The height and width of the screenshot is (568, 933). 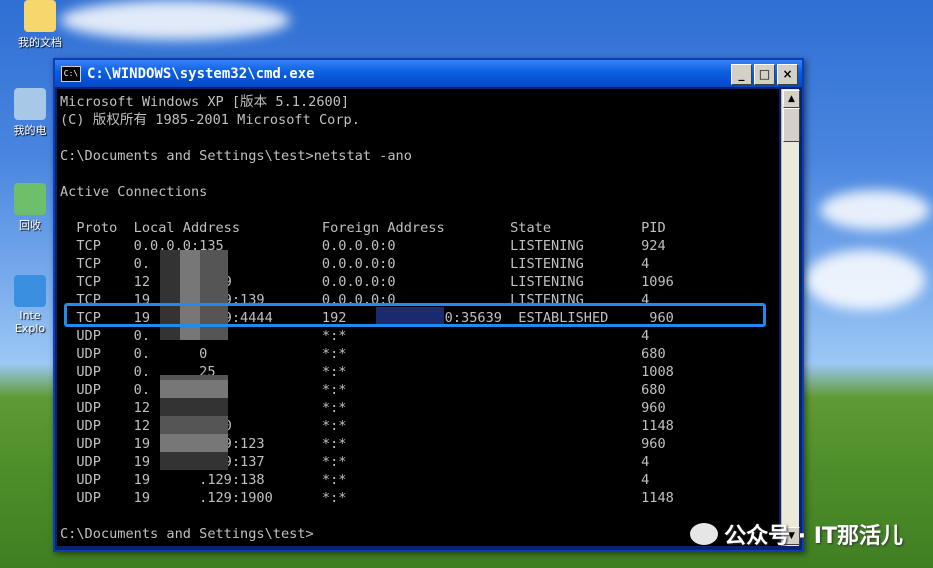 What do you see at coordinates (40, 16) in the screenshot?
I see `my-documents-icon` at bounding box center [40, 16].